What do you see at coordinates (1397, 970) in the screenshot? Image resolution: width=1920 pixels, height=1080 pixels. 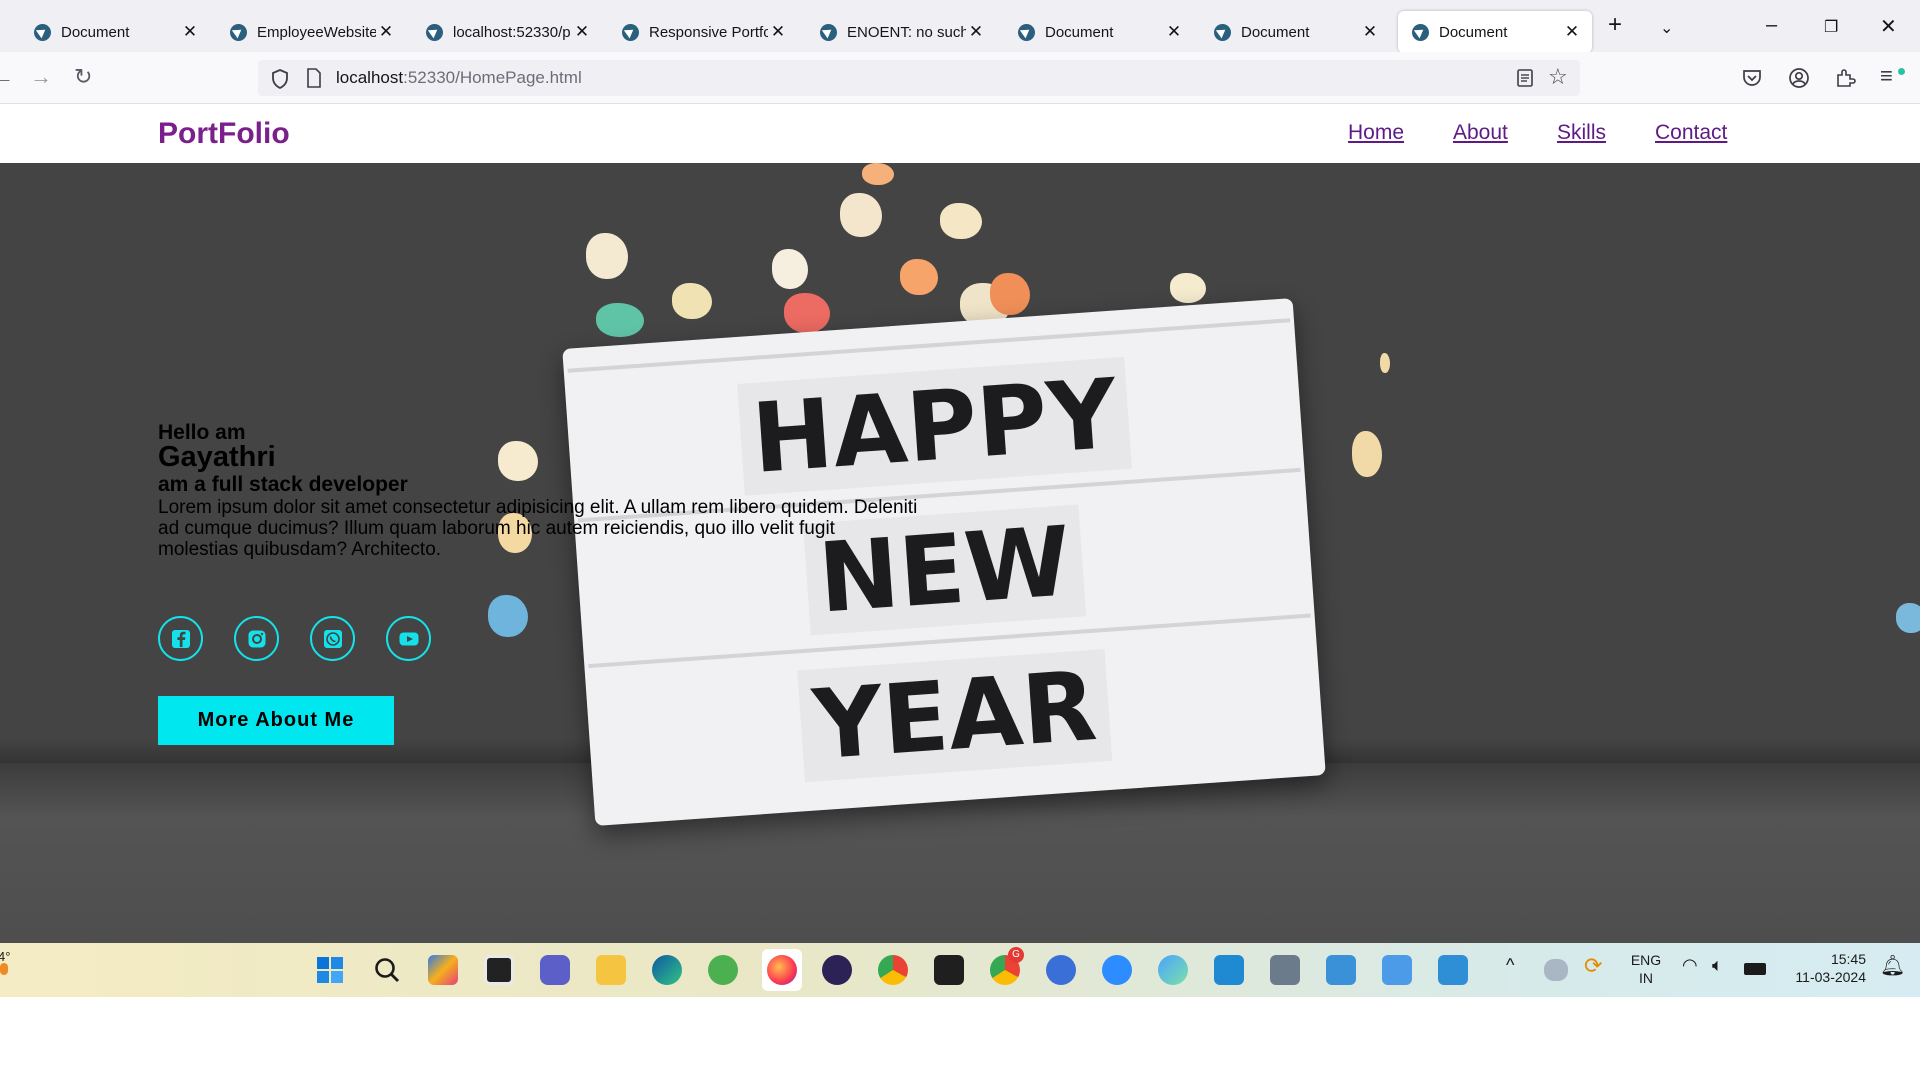 I see `notepad-icon` at bounding box center [1397, 970].